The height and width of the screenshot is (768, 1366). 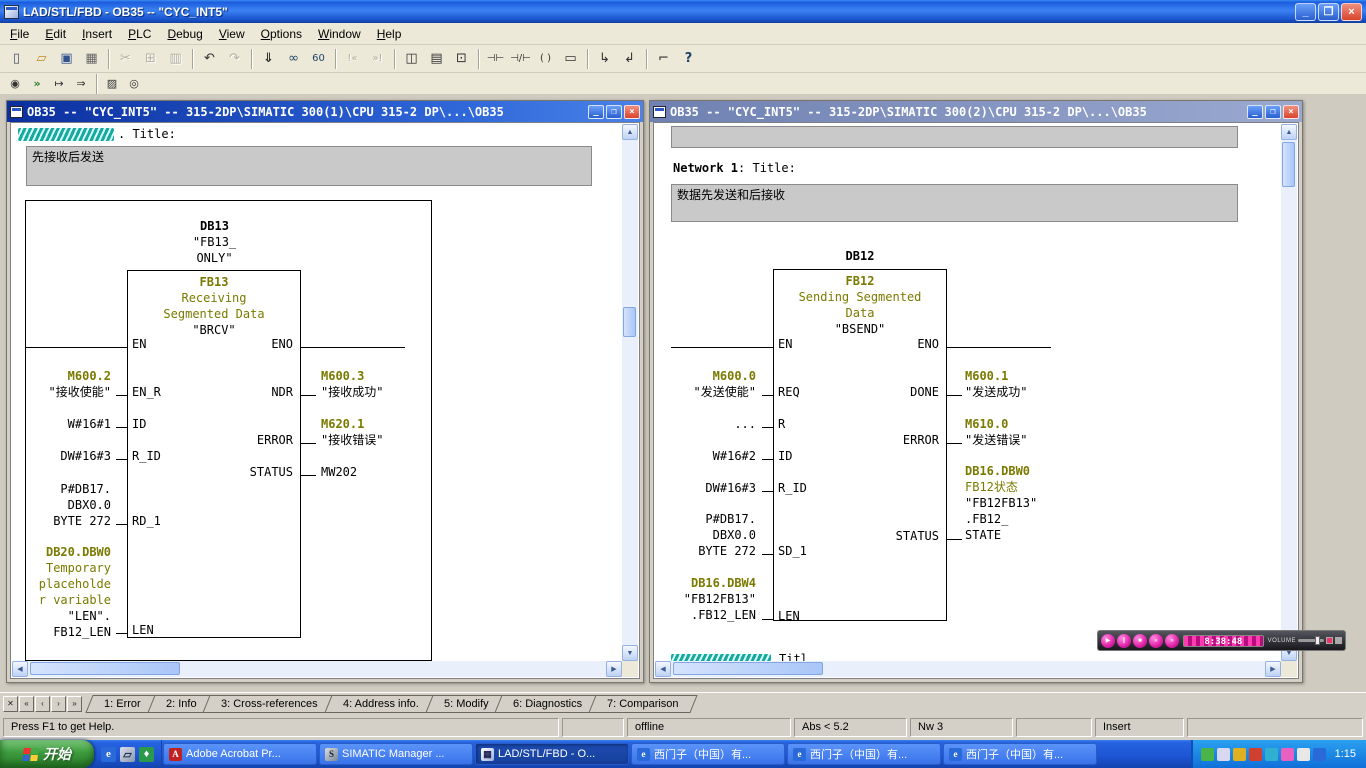 What do you see at coordinates (924, 392) in the screenshot?
I see `pin-done: DONE` at bounding box center [924, 392].